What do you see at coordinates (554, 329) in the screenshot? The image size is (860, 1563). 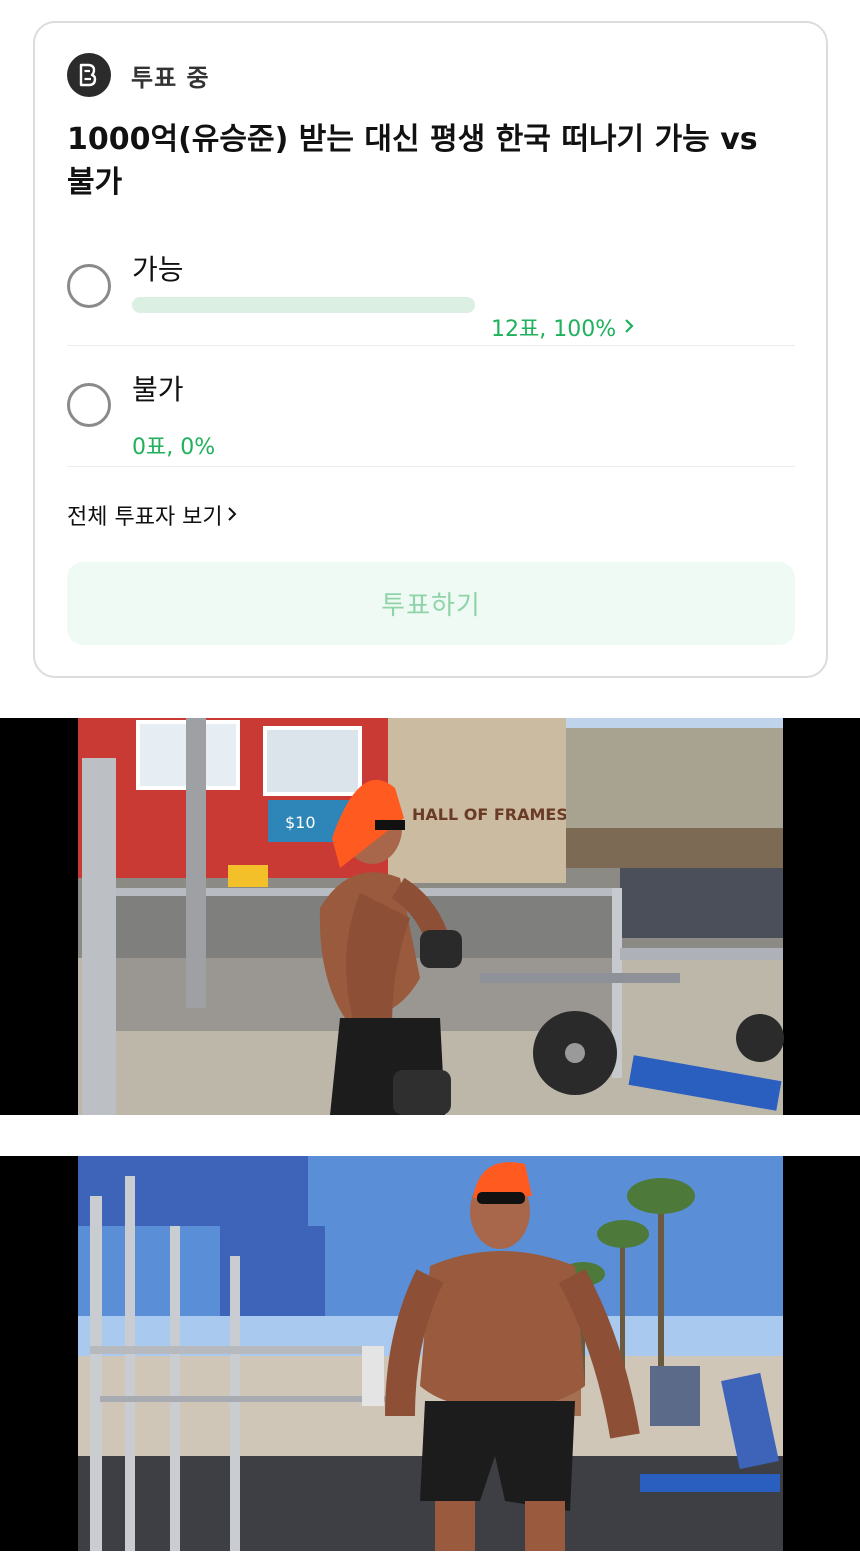 I see `option-result: 12표, 100%` at bounding box center [554, 329].